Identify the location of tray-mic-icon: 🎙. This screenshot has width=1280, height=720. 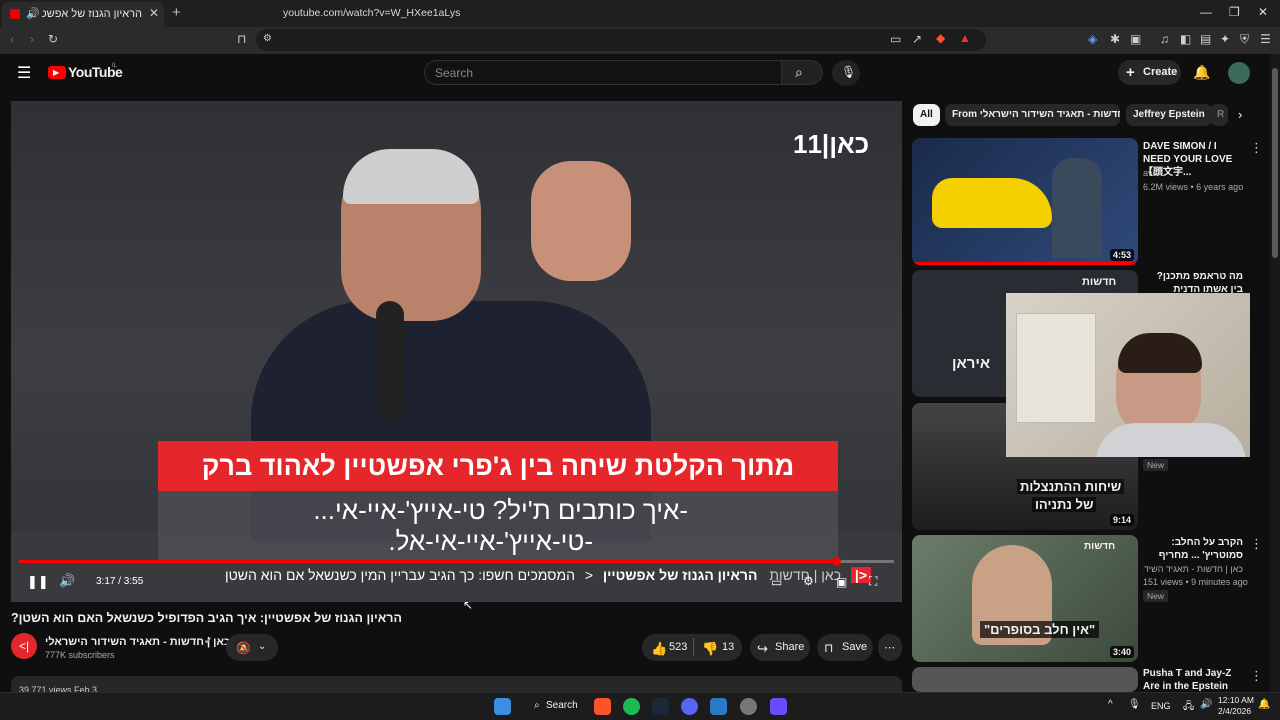
(1134, 704).